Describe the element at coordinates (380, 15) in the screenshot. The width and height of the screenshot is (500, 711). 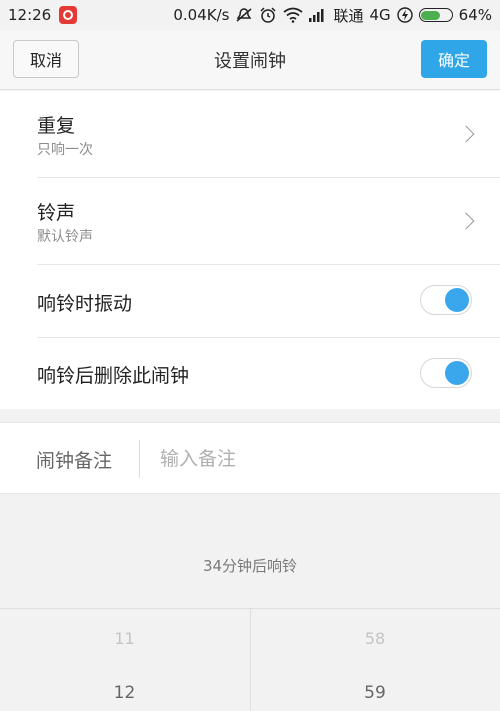
I see `network-type: 4G` at that location.